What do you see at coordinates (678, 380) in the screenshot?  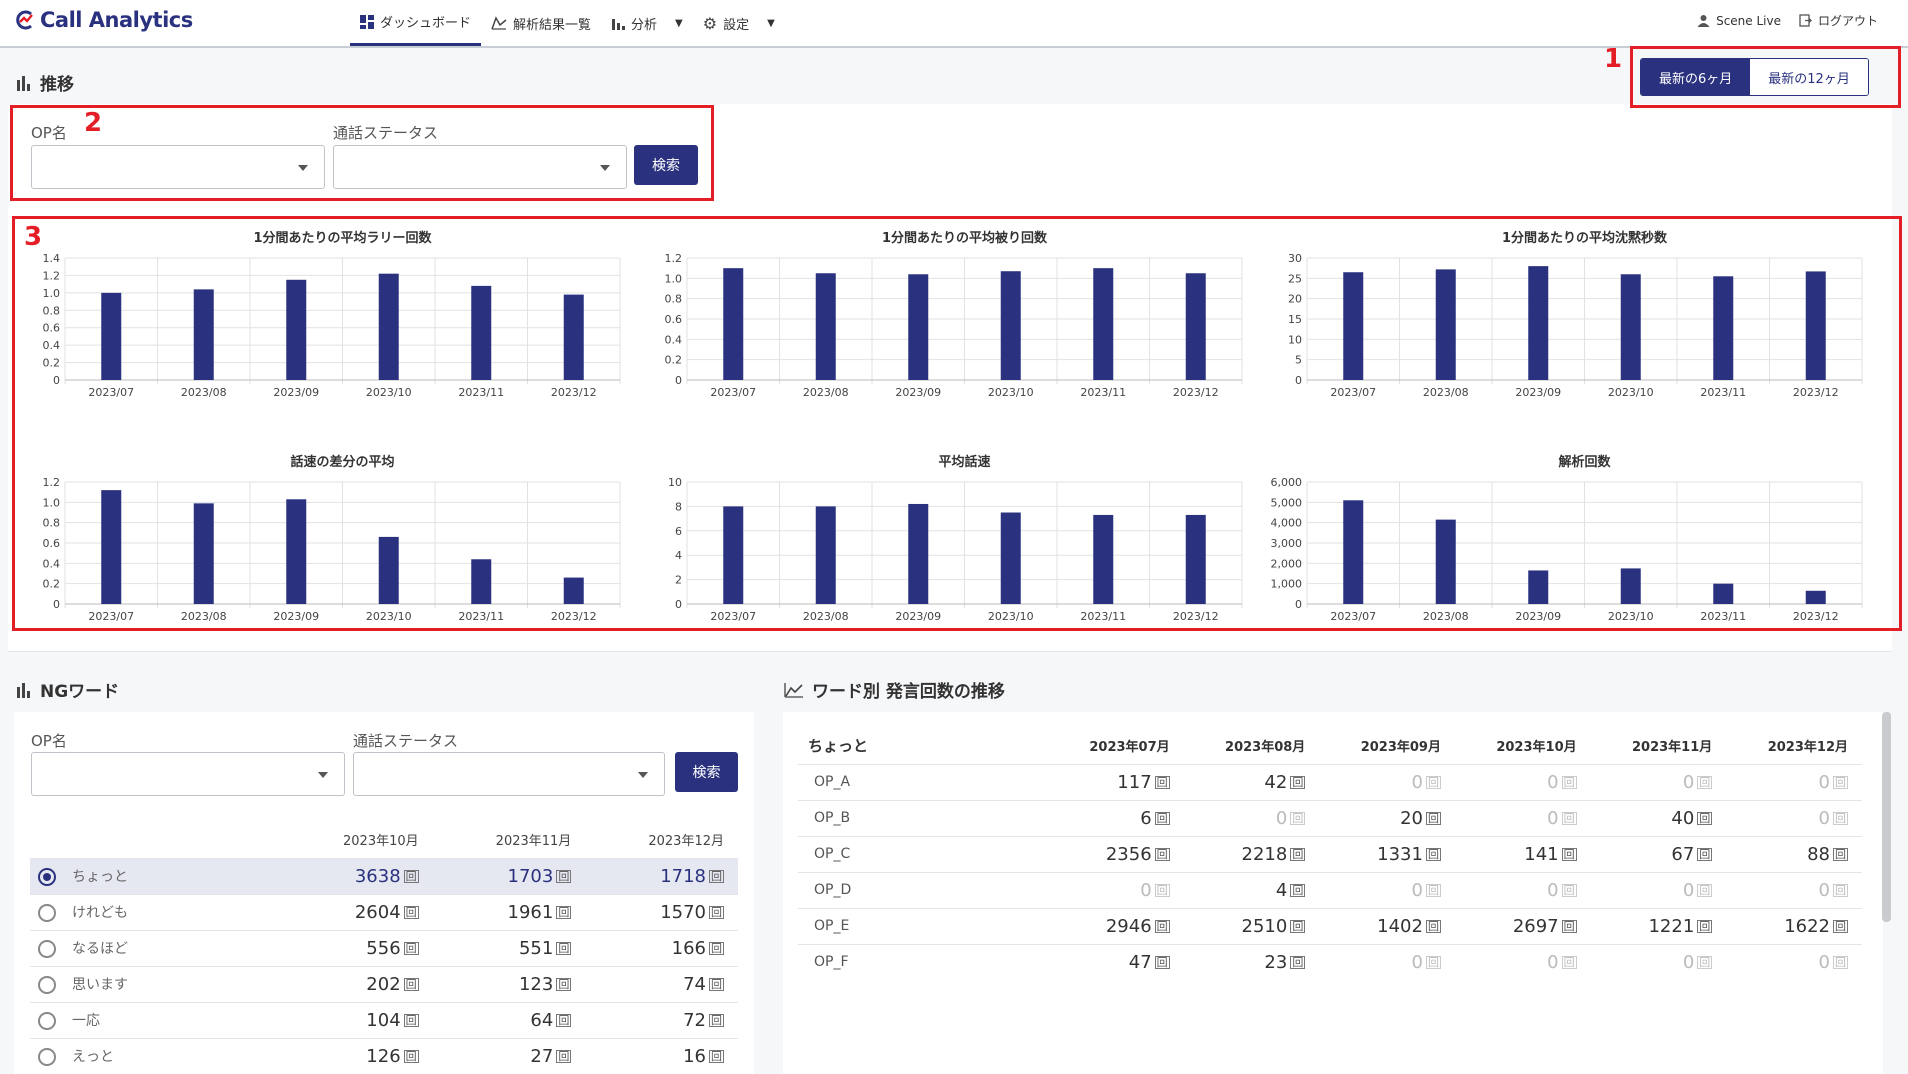 I see `y-tick-label: 0` at bounding box center [678, 380].